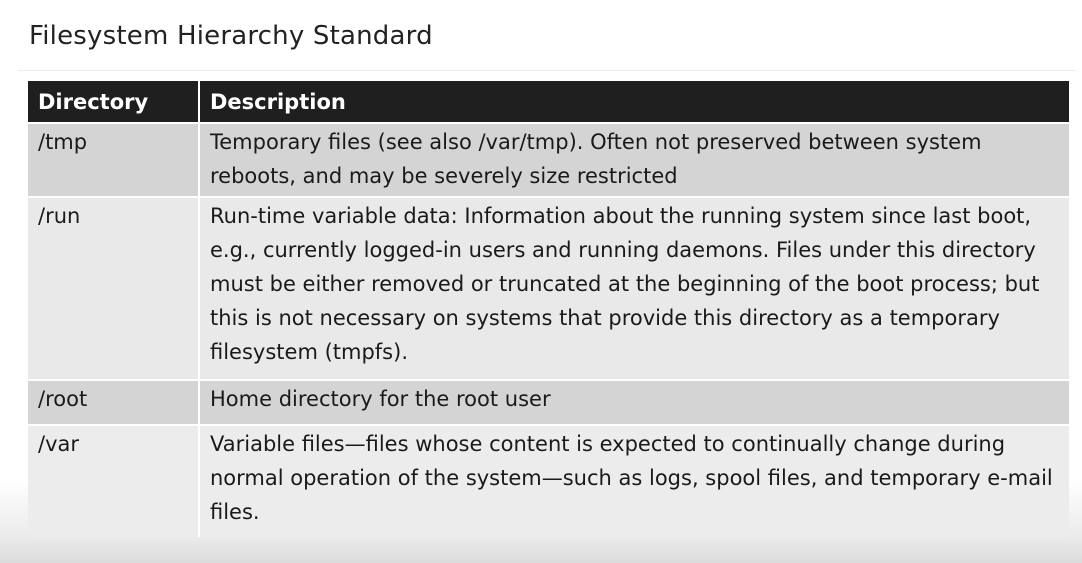 This screenshot has width=1082, height=563. I want to click on directory-cell: /run, so click(114, 288).